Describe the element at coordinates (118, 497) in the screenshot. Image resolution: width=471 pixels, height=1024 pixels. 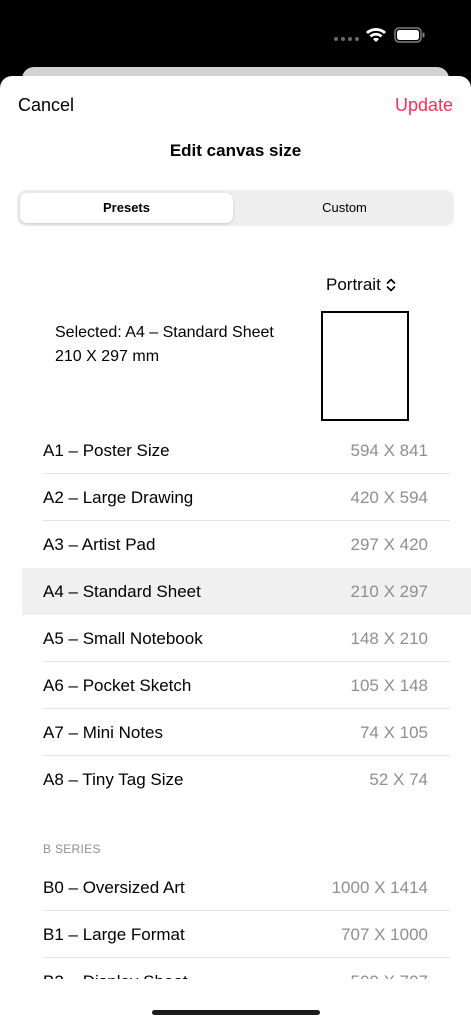
I see `size-name: A2 – Large Drawing` at that location.